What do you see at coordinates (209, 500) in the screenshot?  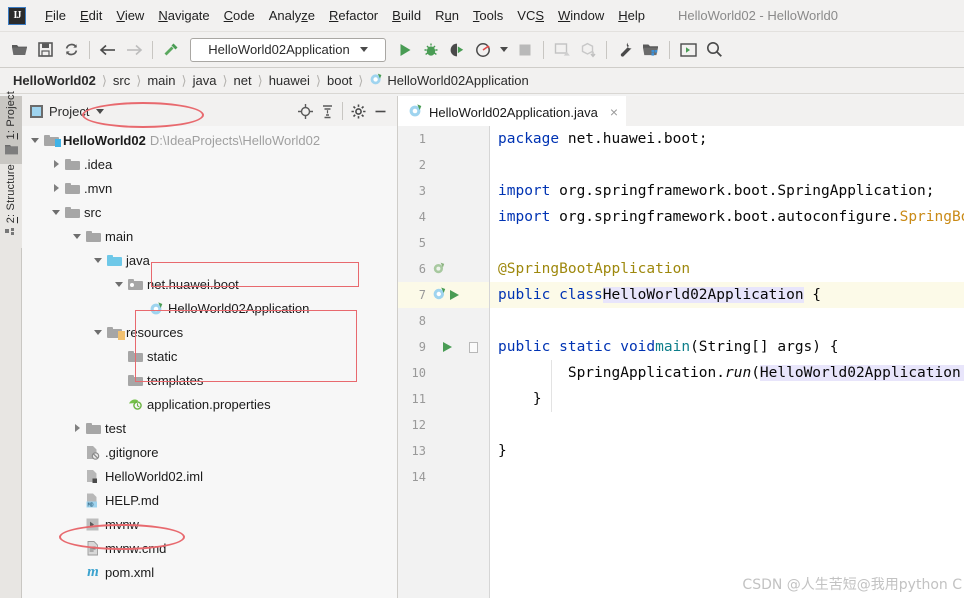 I see `tree-row: MD HELP.md` at bounding box center [209, 500].